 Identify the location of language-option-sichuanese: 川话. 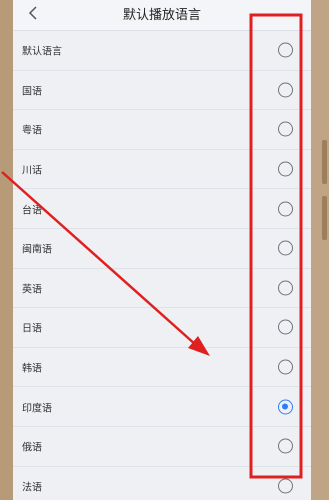
(162, 170).